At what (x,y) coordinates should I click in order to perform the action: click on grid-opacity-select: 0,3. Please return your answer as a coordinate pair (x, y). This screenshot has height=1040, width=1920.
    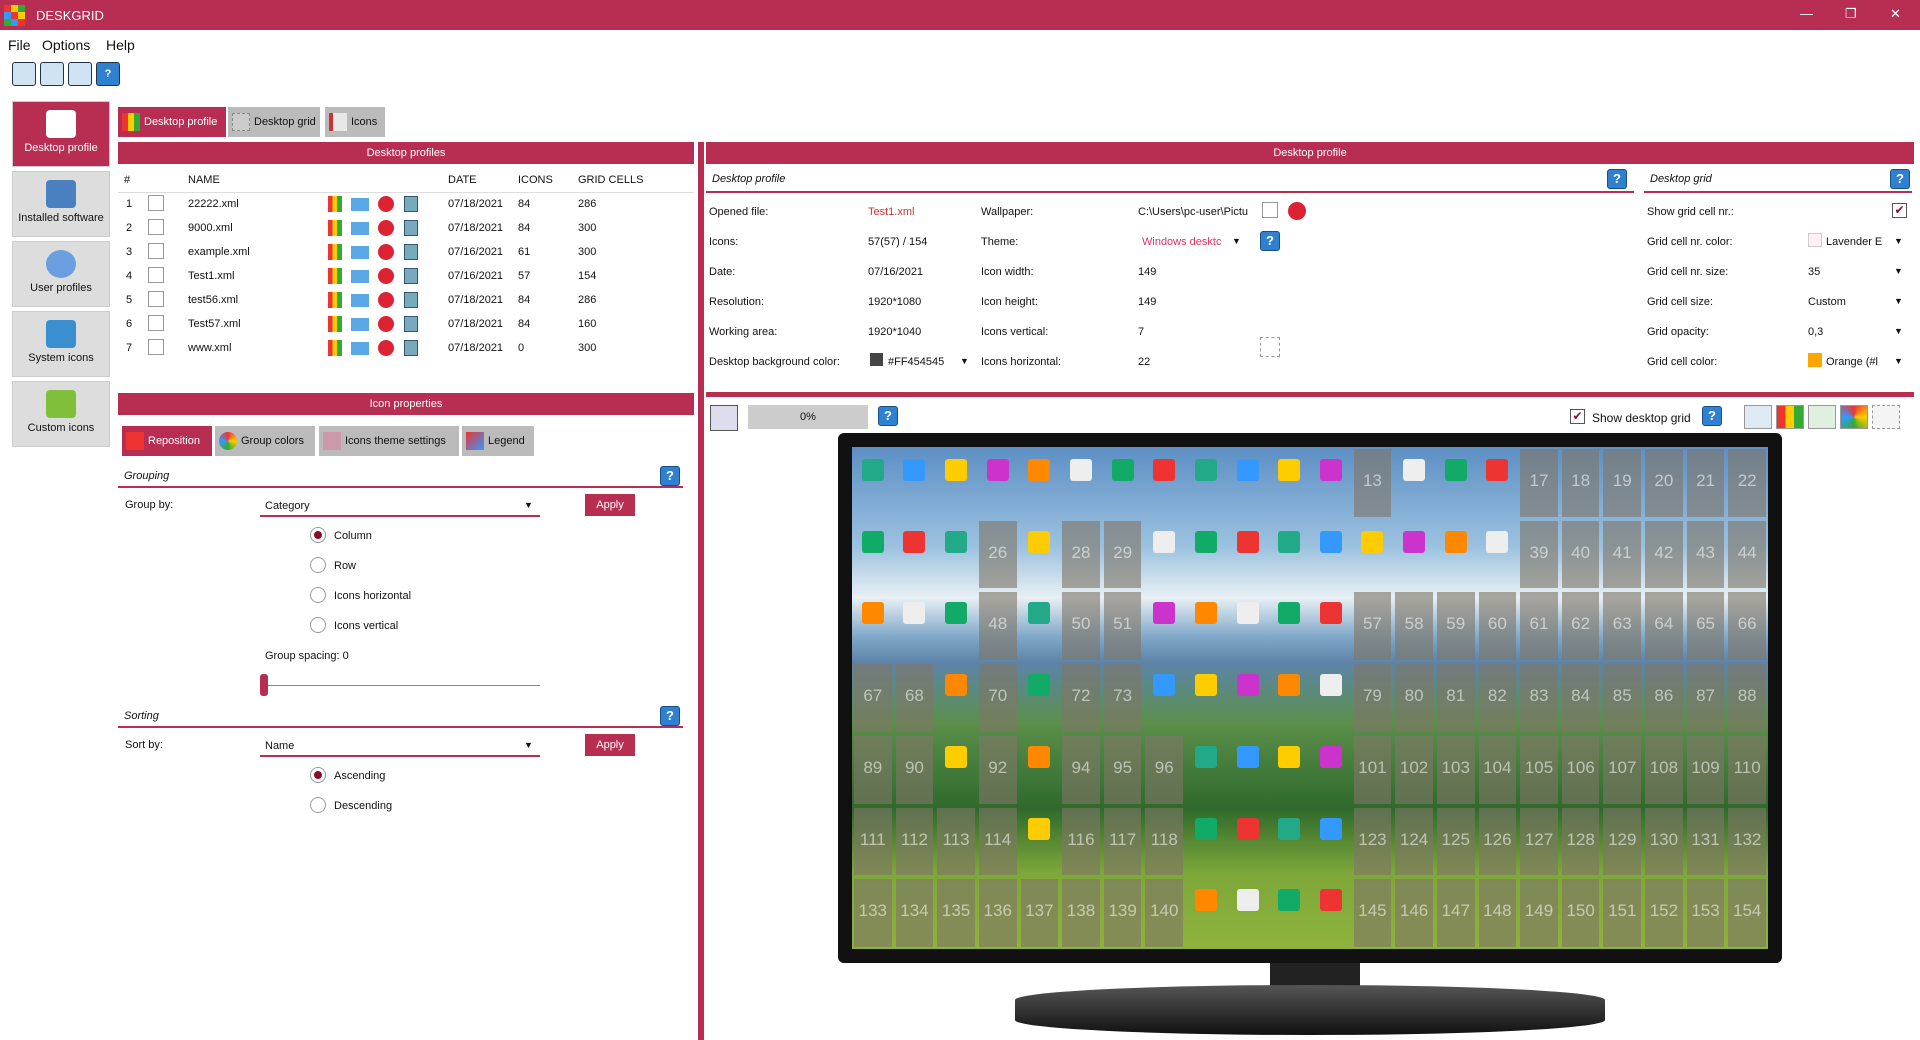
    Looking at the image, I should click on (1815, 332).